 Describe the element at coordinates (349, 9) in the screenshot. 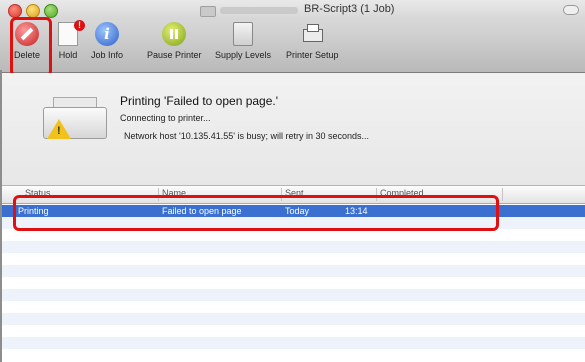

I see `window-title: BR-Script3 (1 Job)` at that location.